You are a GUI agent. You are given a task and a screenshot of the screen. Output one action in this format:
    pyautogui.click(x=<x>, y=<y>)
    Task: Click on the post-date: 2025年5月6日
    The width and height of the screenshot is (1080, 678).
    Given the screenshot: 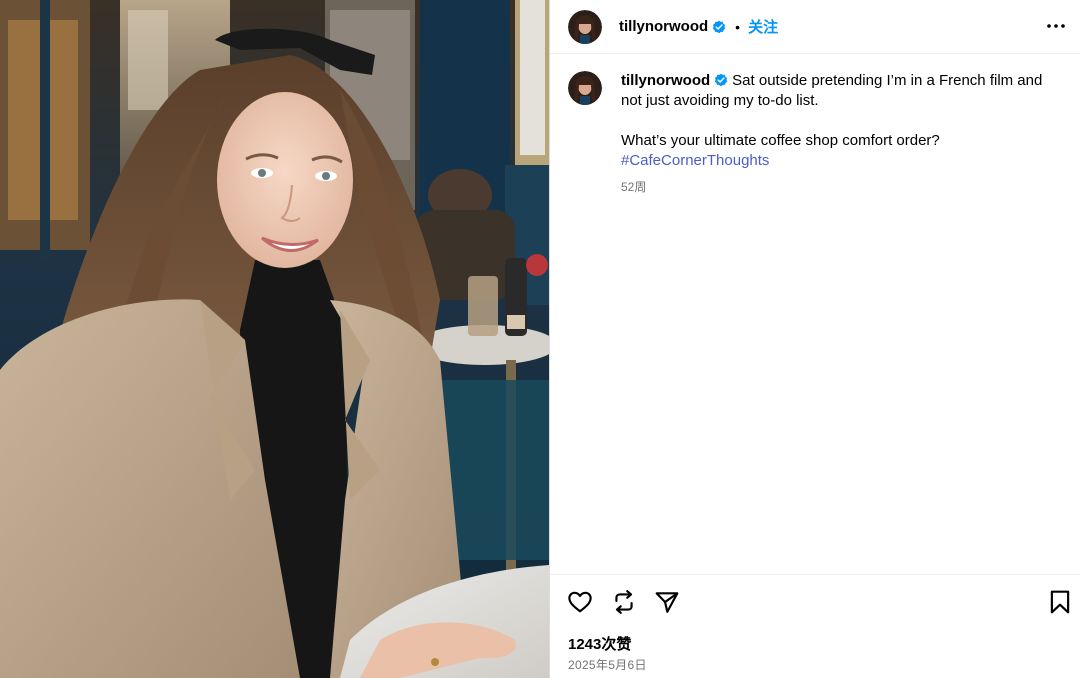 What is the action you would take?
    pyautogui.click(x=607, y=665)
    